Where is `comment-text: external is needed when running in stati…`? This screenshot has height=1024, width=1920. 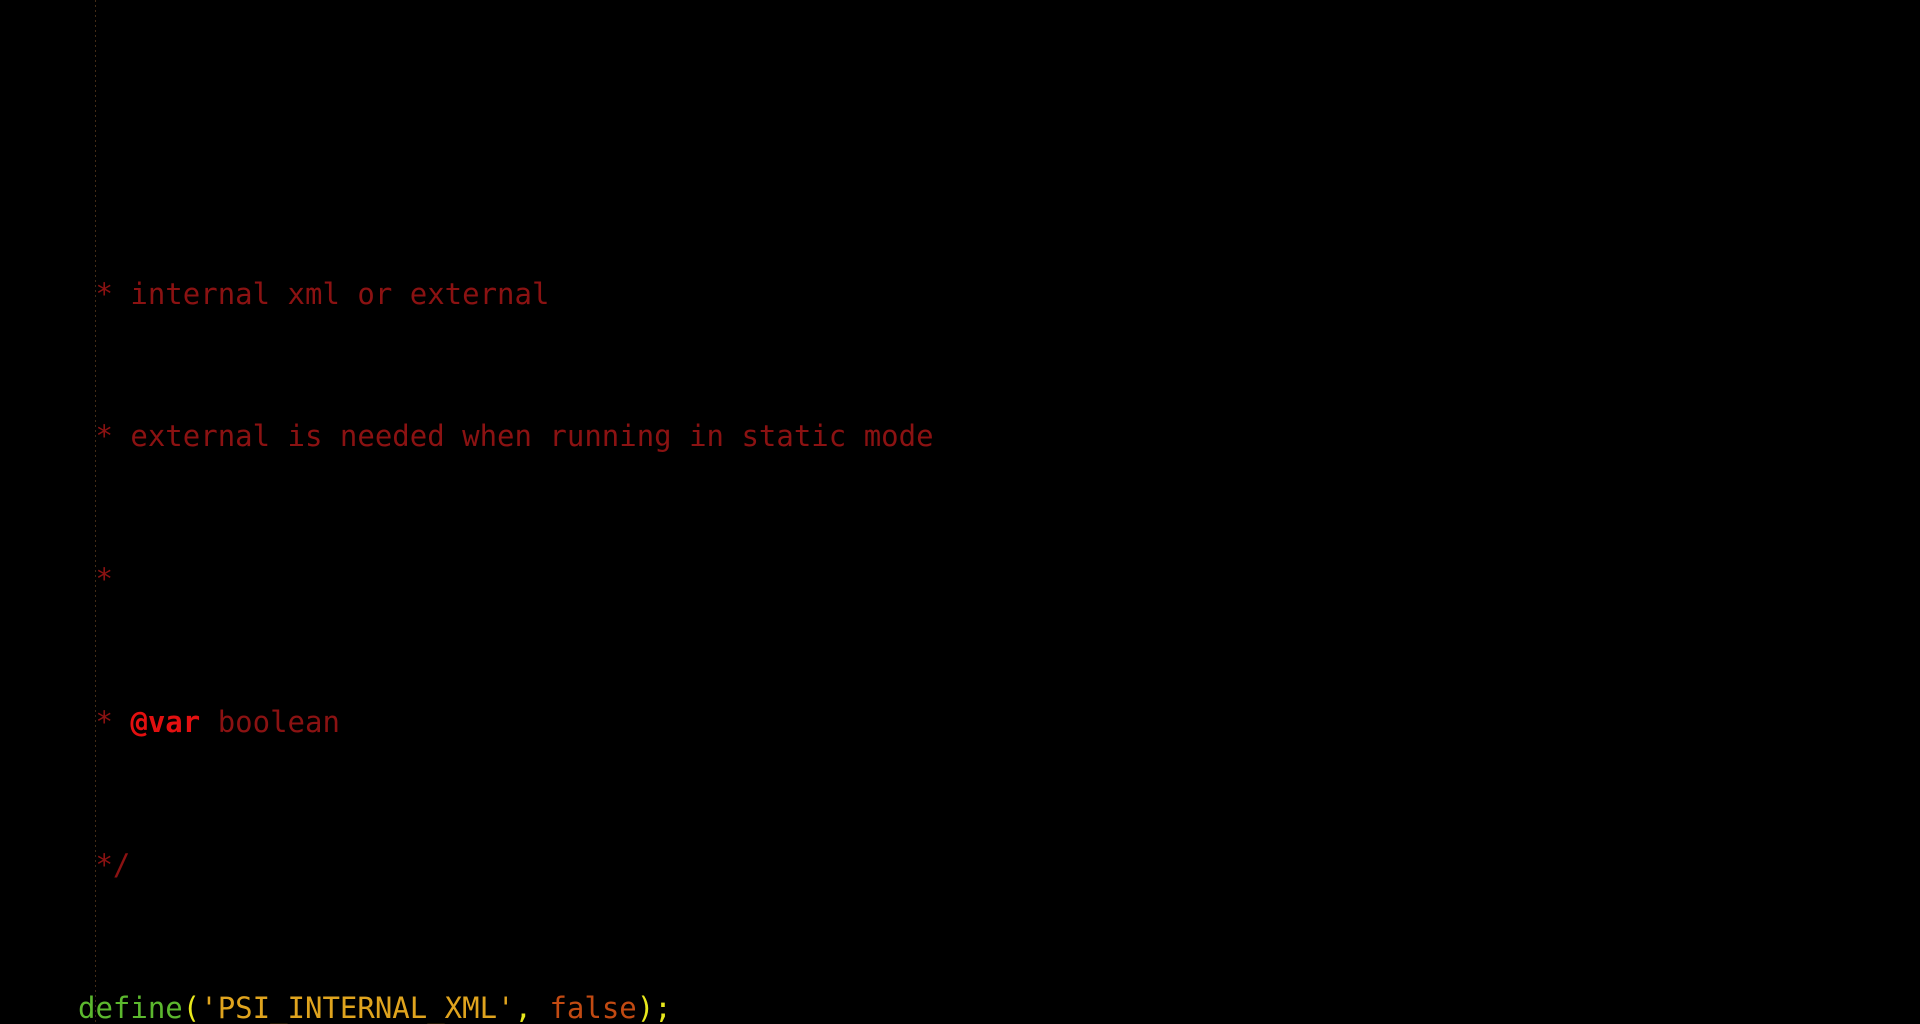
comment-text: external is needed when running in stati… is located at coordinates (532, 436).